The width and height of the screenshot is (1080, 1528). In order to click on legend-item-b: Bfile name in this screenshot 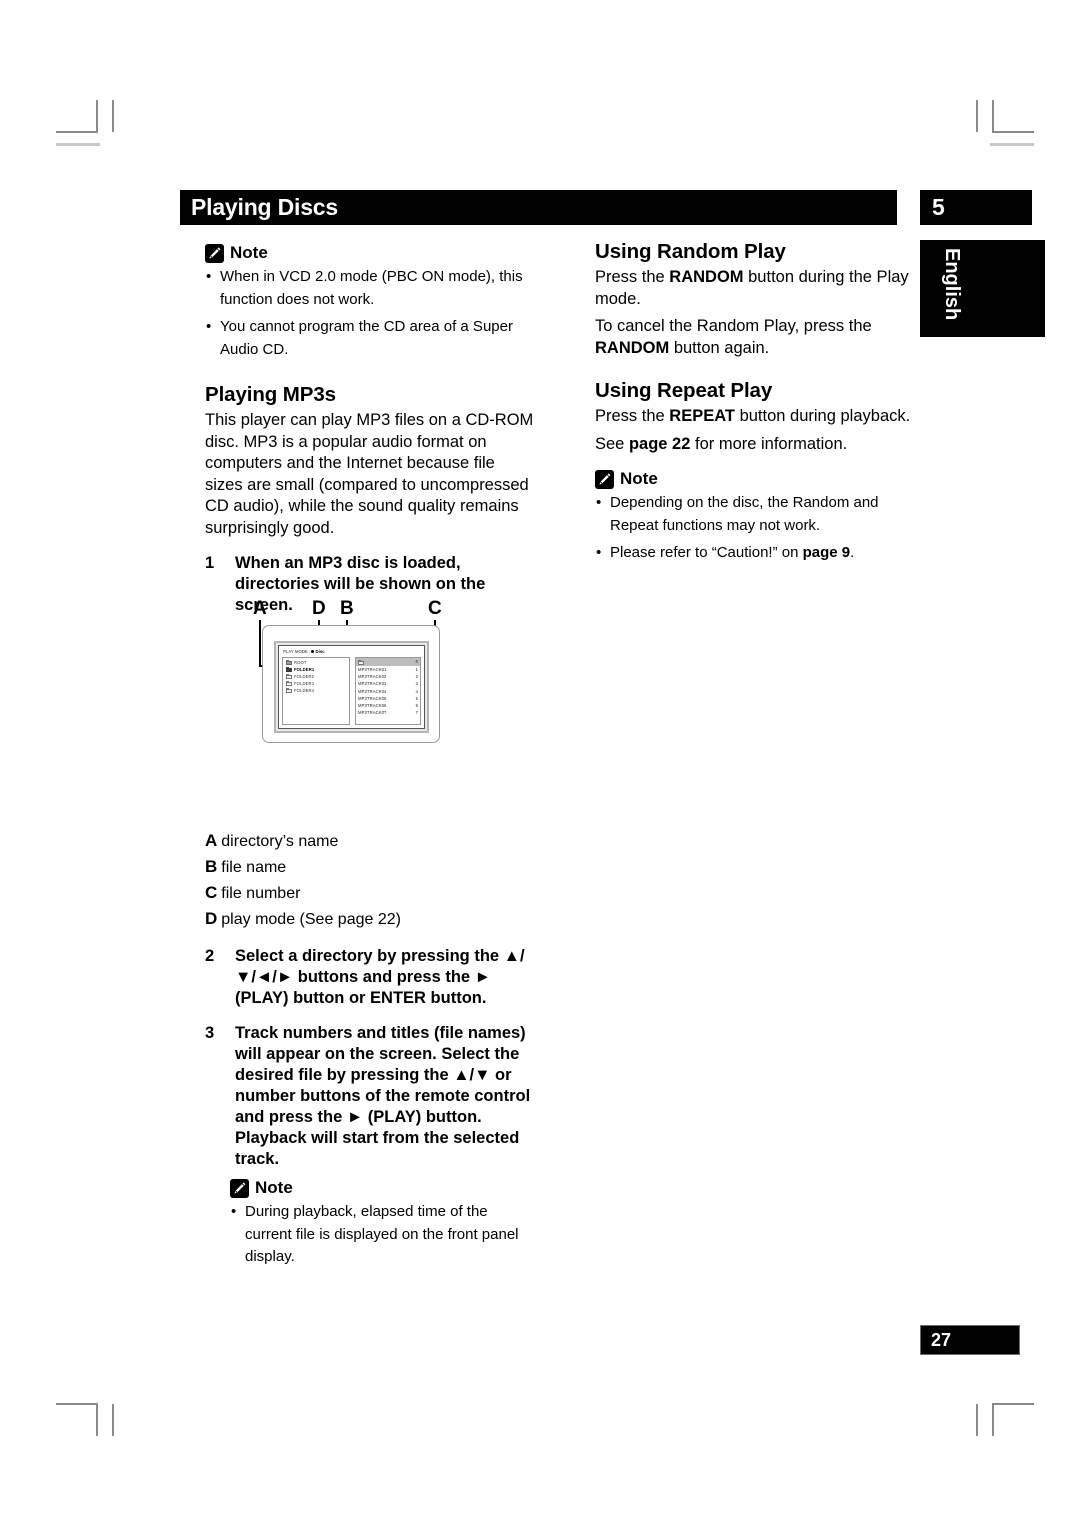, I will do `click(370, 867)`.